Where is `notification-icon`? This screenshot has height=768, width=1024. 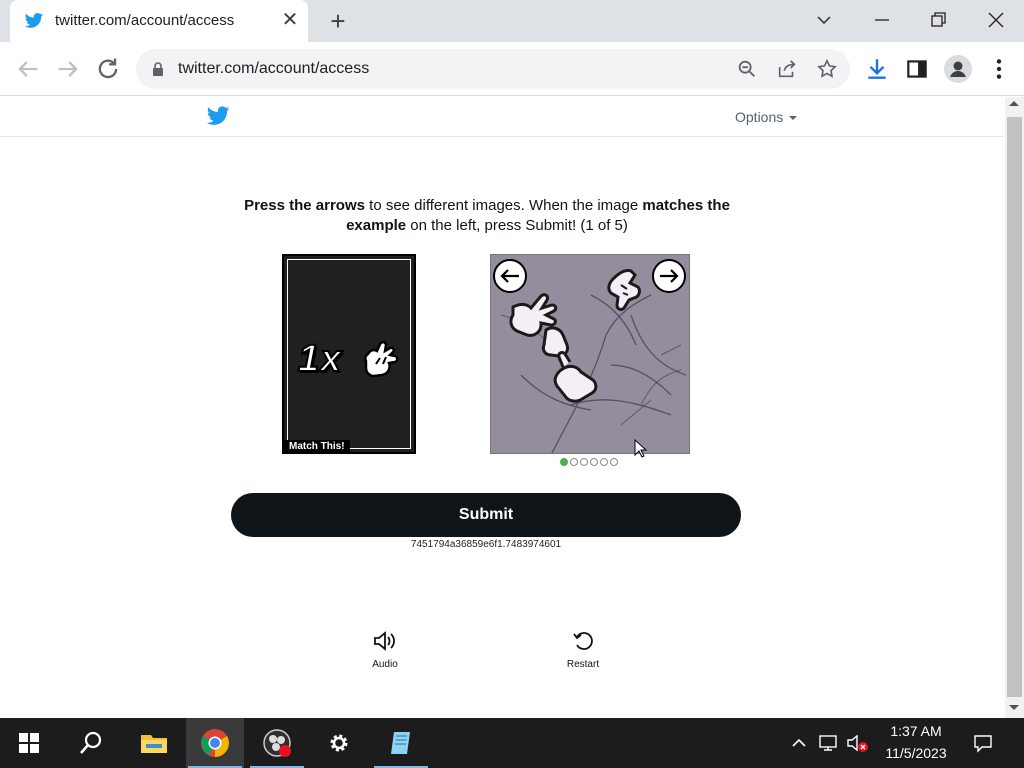
notification-icon is located at coordinates (983, 743).